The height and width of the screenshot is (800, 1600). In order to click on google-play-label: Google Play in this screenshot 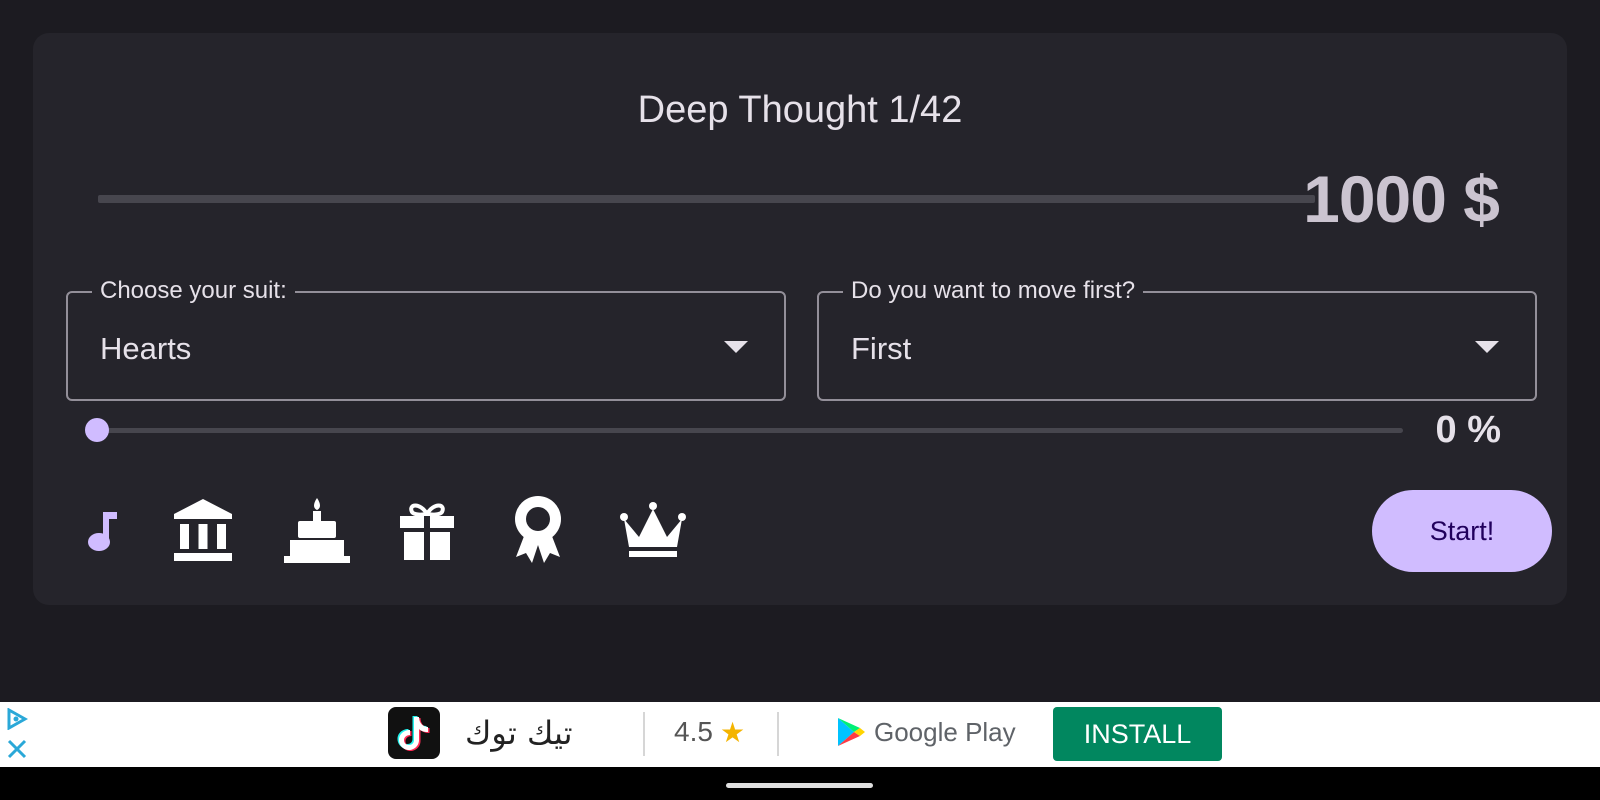, I will do `click(945, 731)`.